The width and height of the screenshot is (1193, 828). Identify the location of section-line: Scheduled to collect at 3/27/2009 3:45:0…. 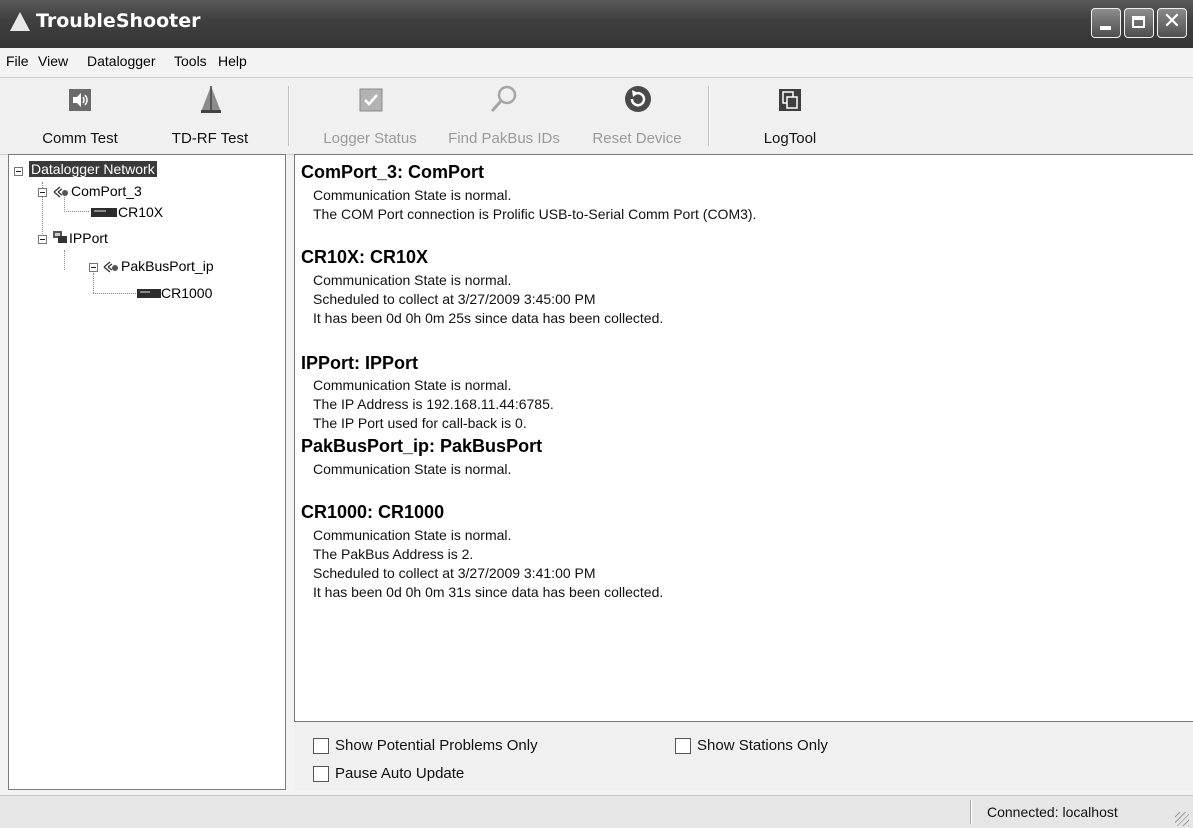
(454, 299).